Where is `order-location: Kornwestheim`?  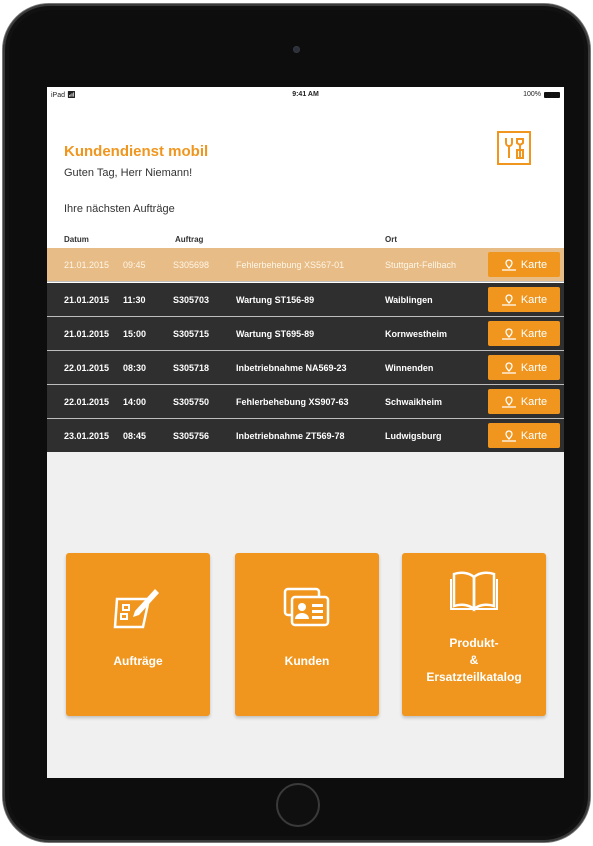 order-location: Kornwestheim is located at coordinates (416, 334).